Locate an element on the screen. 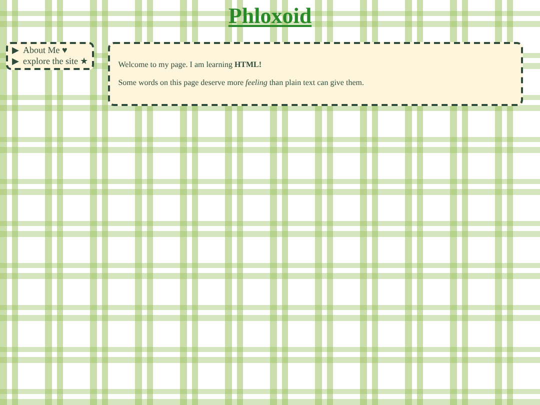  nav-link: About Me ♥ is located at coordinates (45, 50).